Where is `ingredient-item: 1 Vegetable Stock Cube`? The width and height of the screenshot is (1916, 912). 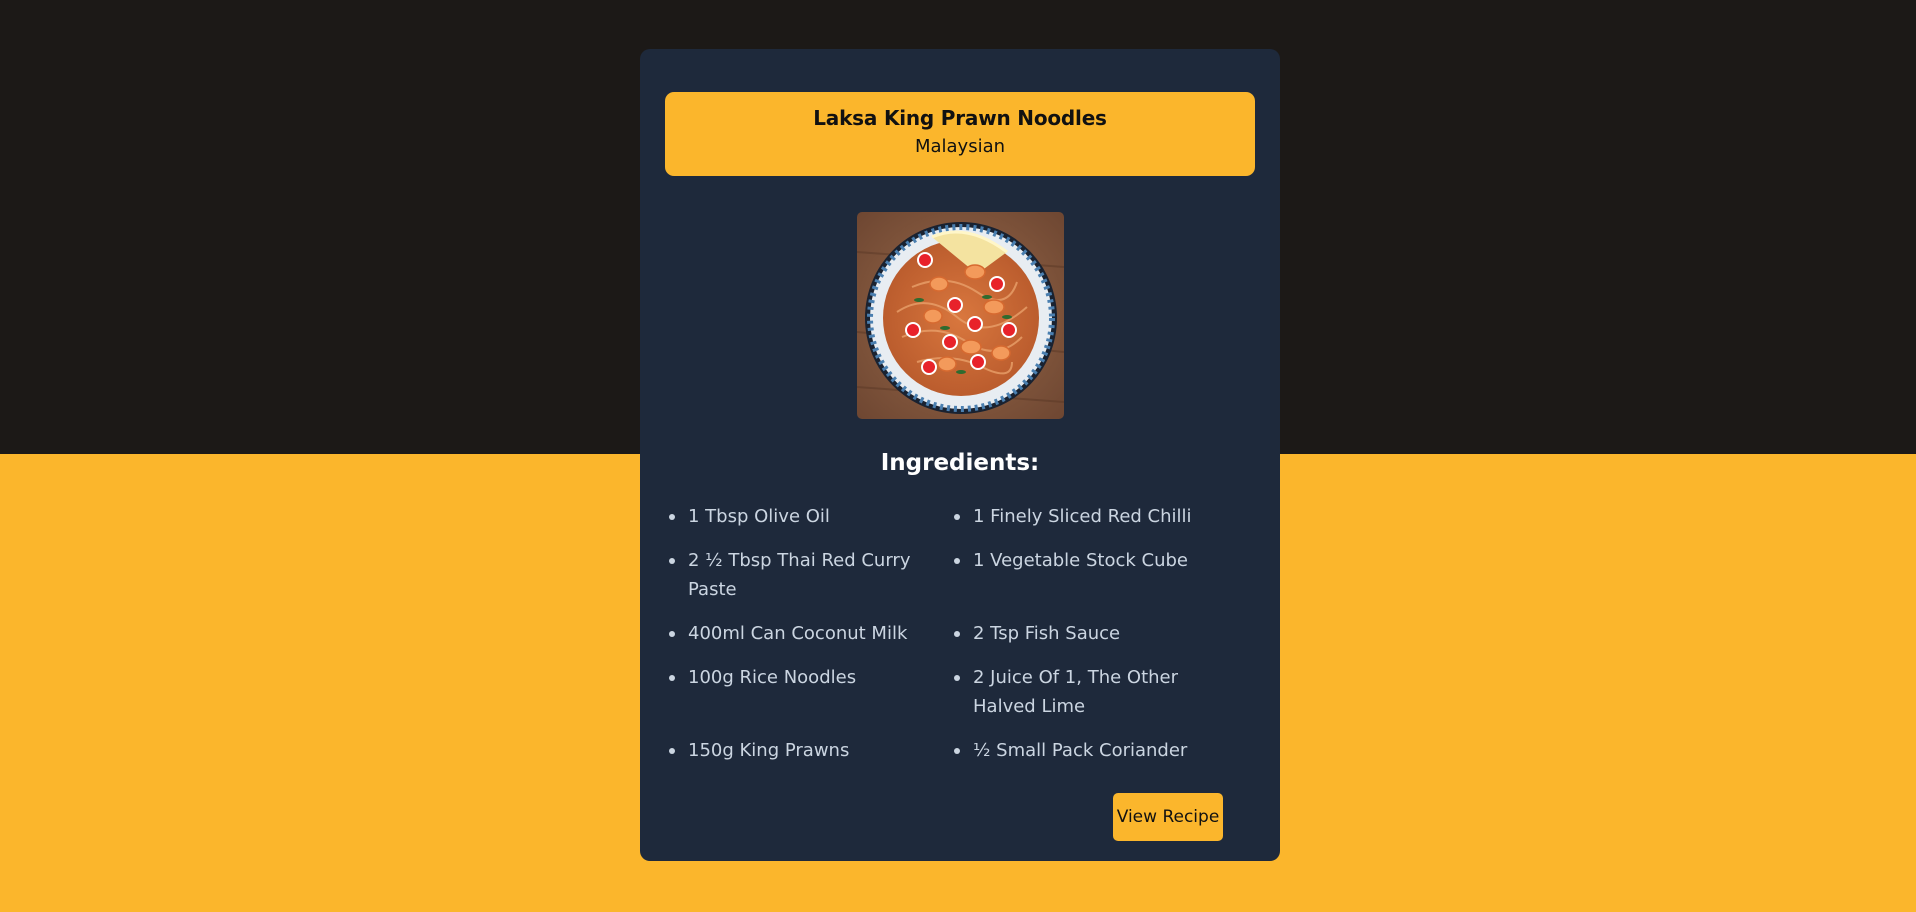
ingredient-item: 1 Vegetable Stock Cube is located at coordinates (1092, 575).